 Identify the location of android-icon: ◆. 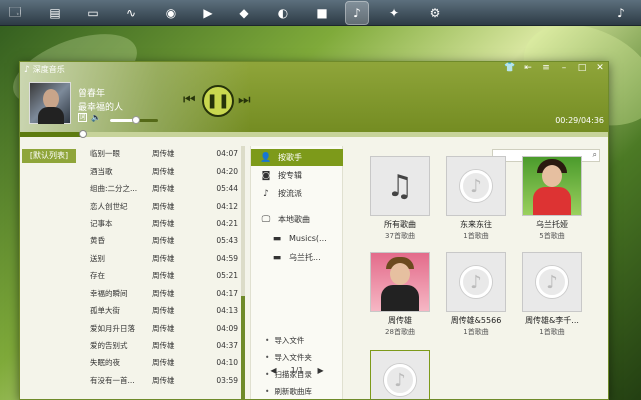
(244, 13).